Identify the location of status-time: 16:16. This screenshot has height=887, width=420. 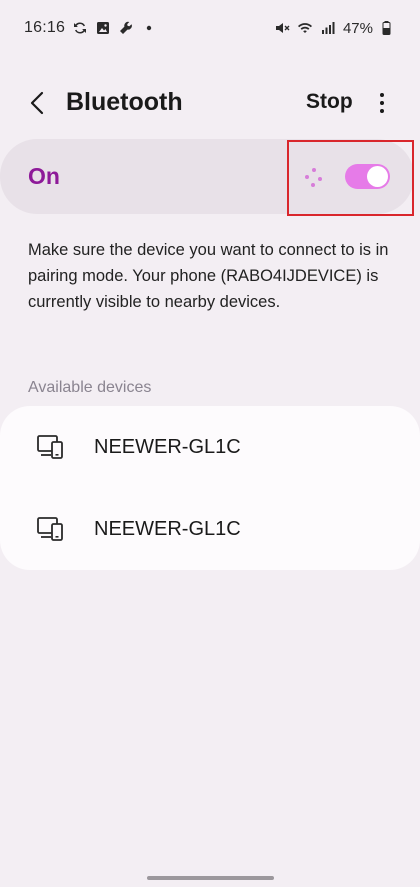
(45, 27).